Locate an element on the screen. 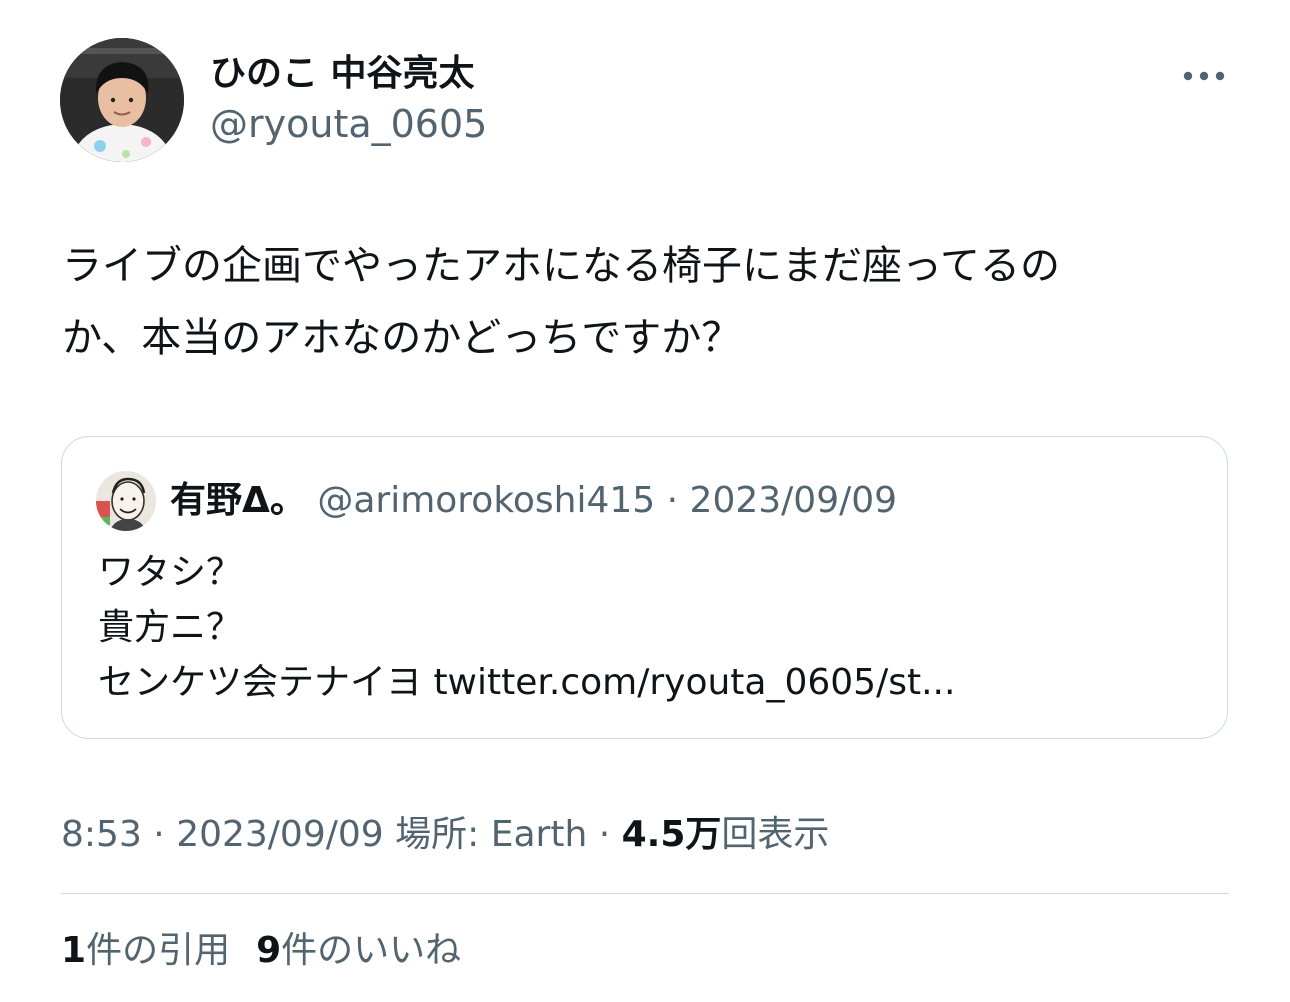 The image size is (1290, 1002). more-horizontal-icon is located at coordinates (1204, 76).